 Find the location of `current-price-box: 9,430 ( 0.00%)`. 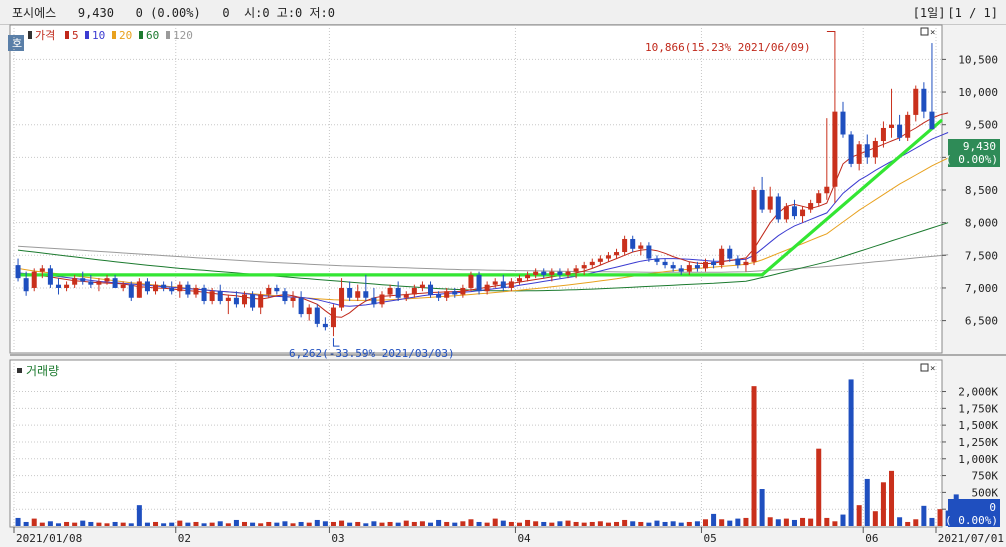

current-price-box: 9,430 ( 0.00%) is located at coordinates (972, 153).